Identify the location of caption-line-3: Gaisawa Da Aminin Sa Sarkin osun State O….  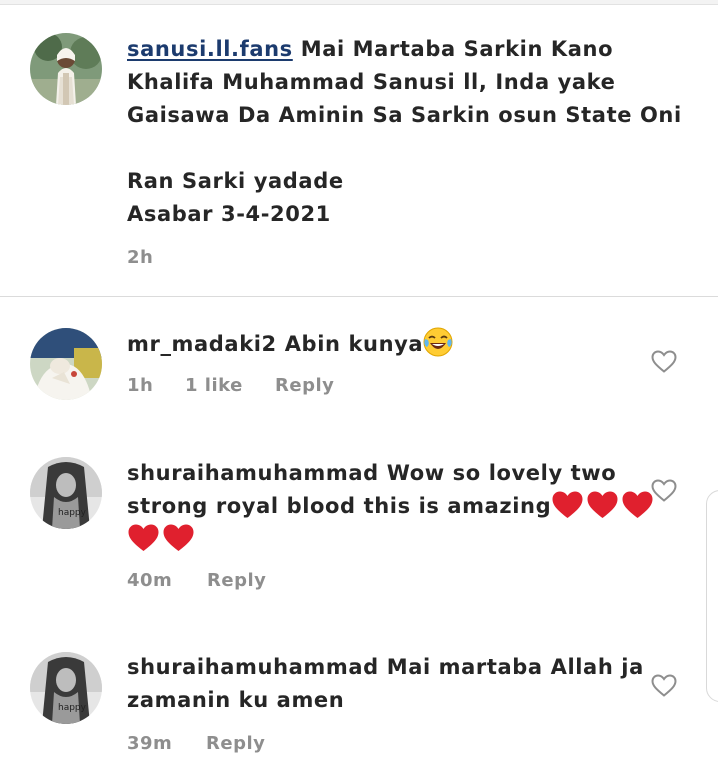
(404, 115).